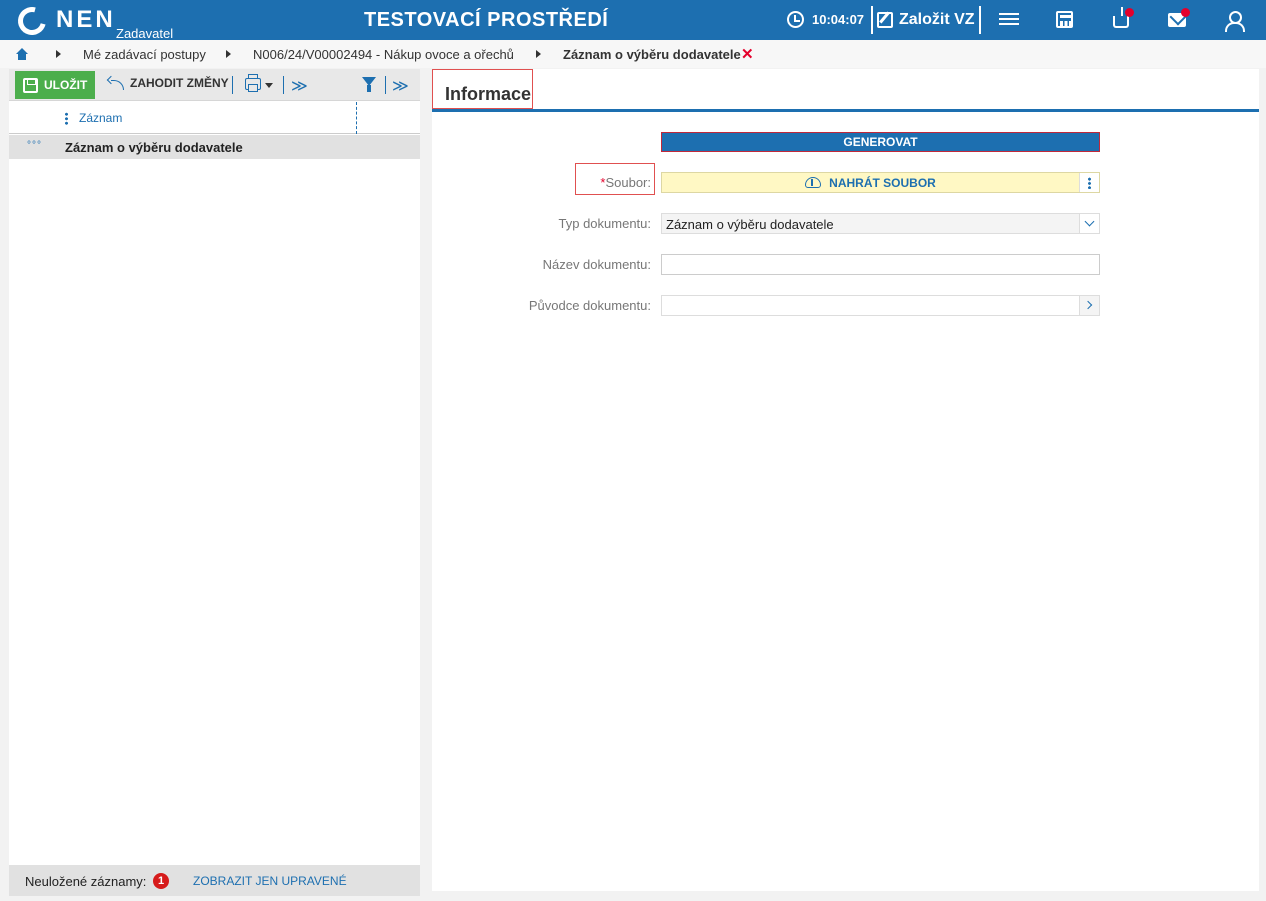  Describe the element at coordinates (652, 54) in the screenshot. I see `breadcrumb-current: Záznam o výběru dodavatele` at that location.